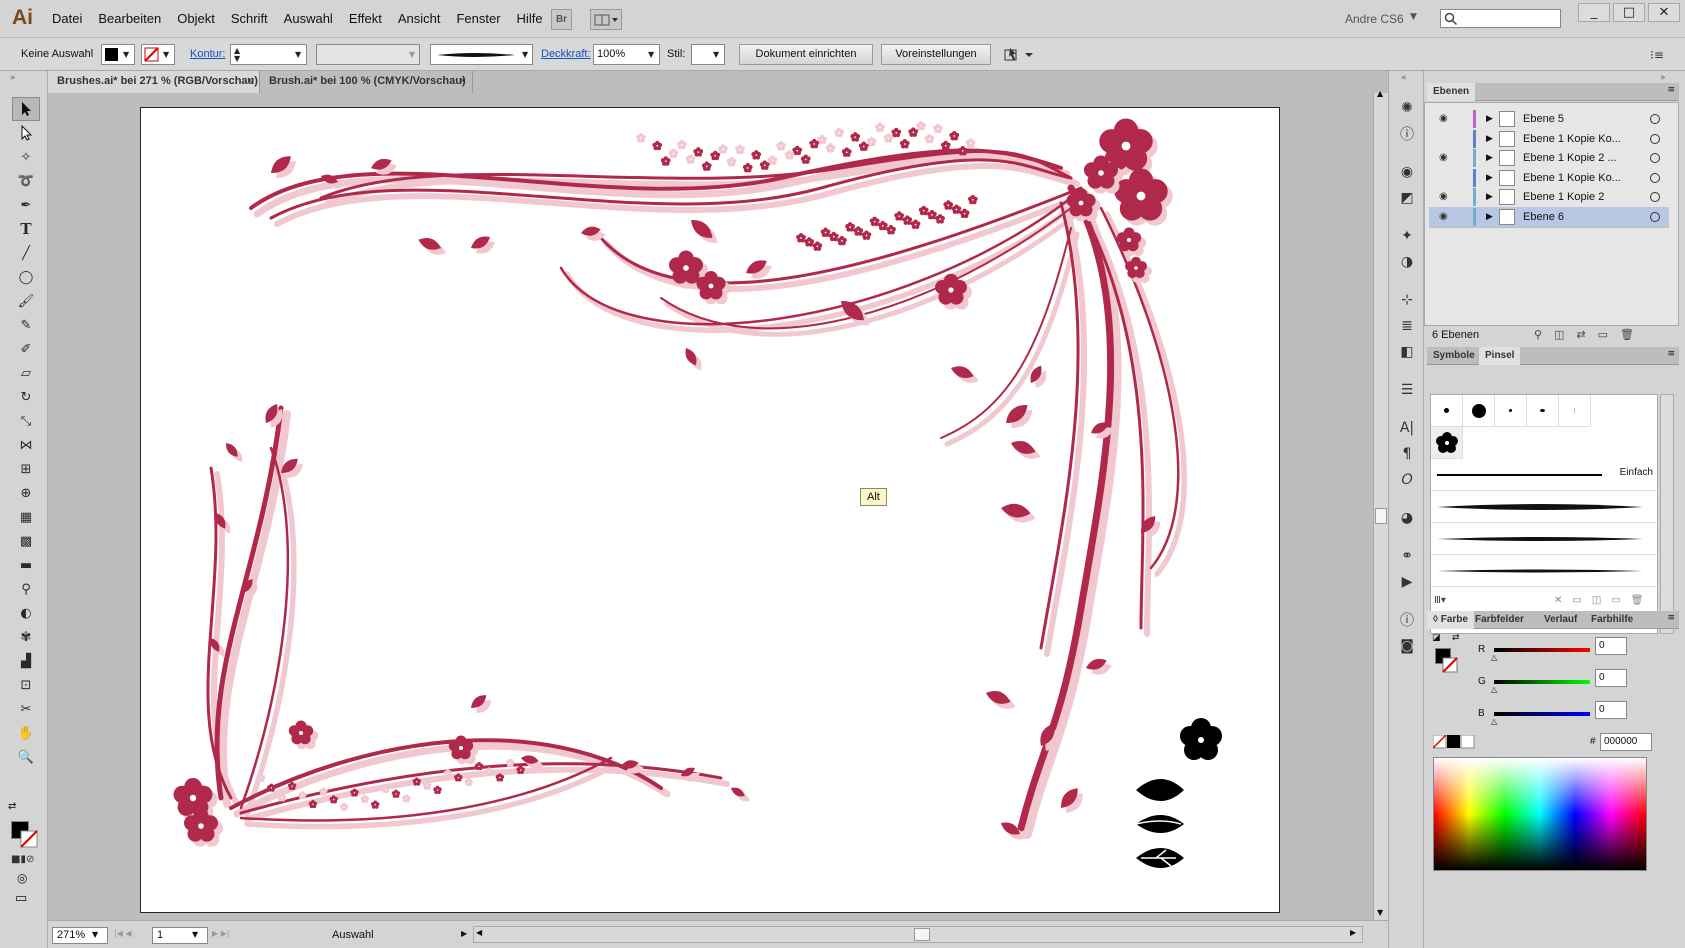  I want to click on menu-fenster: Fenster, so click(478, 18).